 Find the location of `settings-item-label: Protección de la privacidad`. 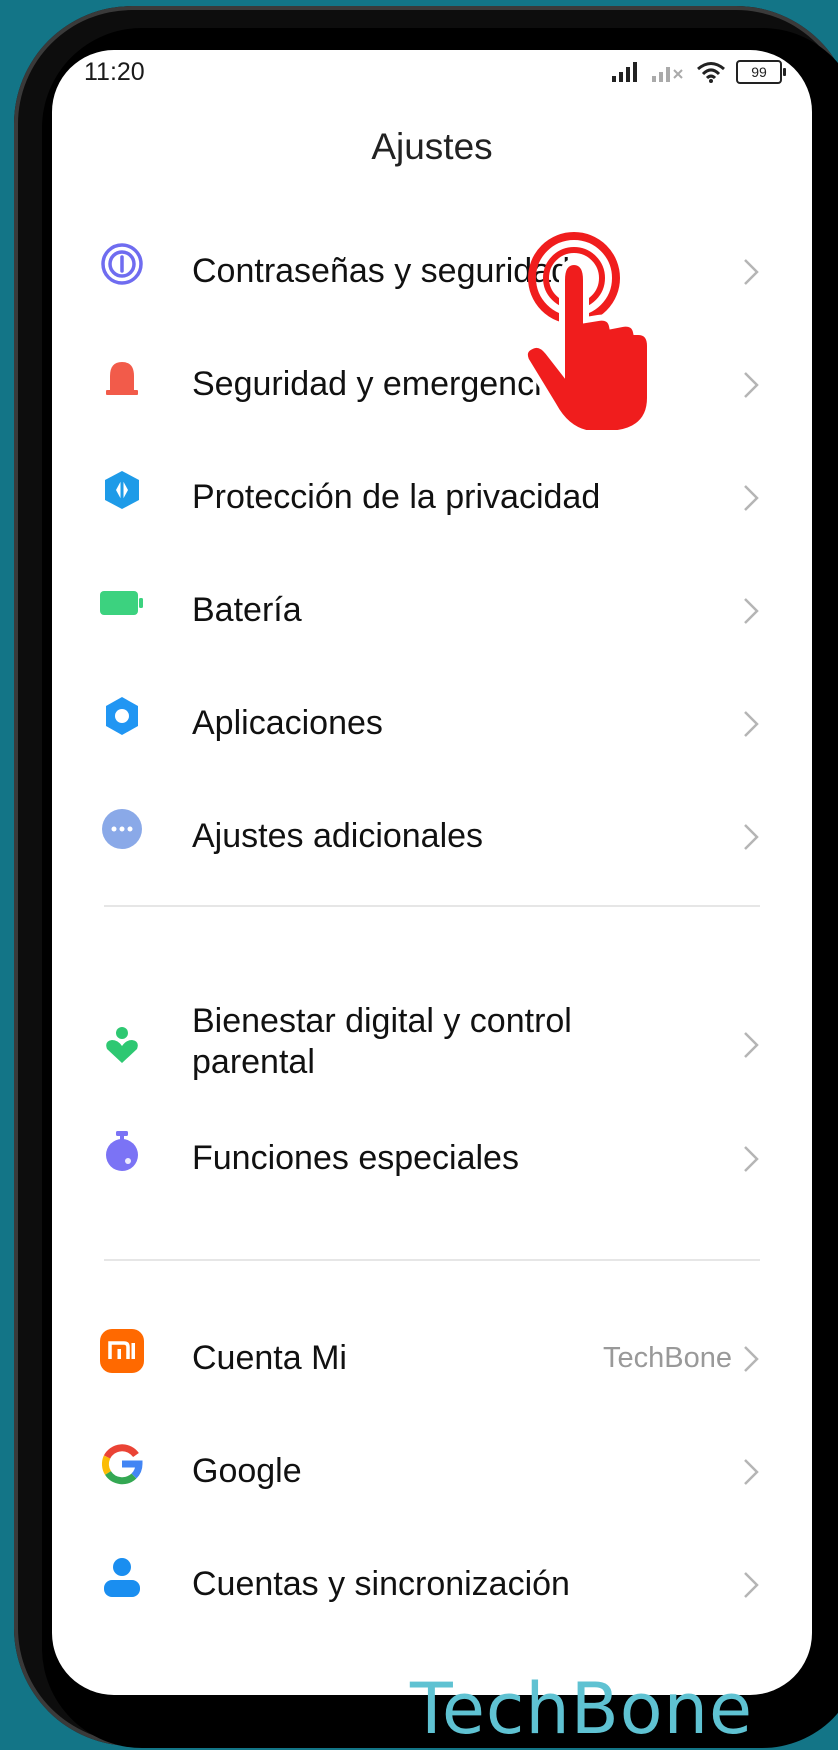

settings-item-label: Protección de la privacidad is located at coordinates (396, 497).